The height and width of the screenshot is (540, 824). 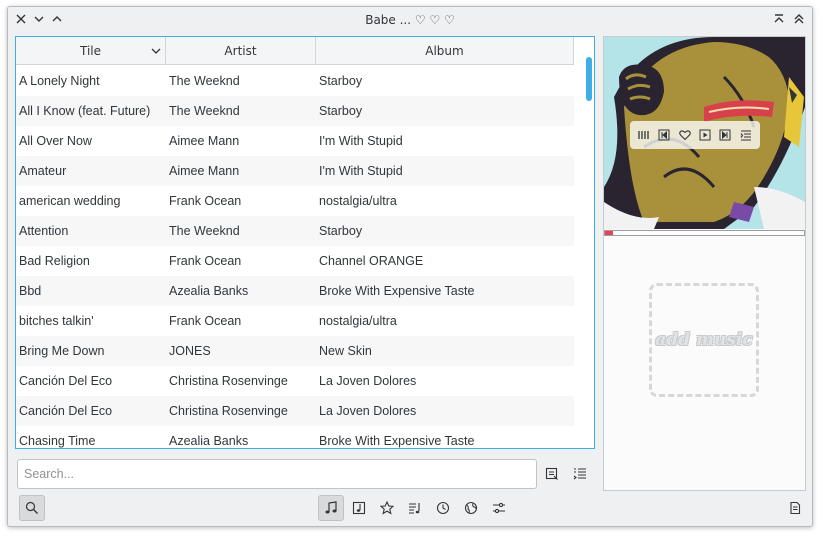 I want to click on document-icon, so click(x=795, y=508).